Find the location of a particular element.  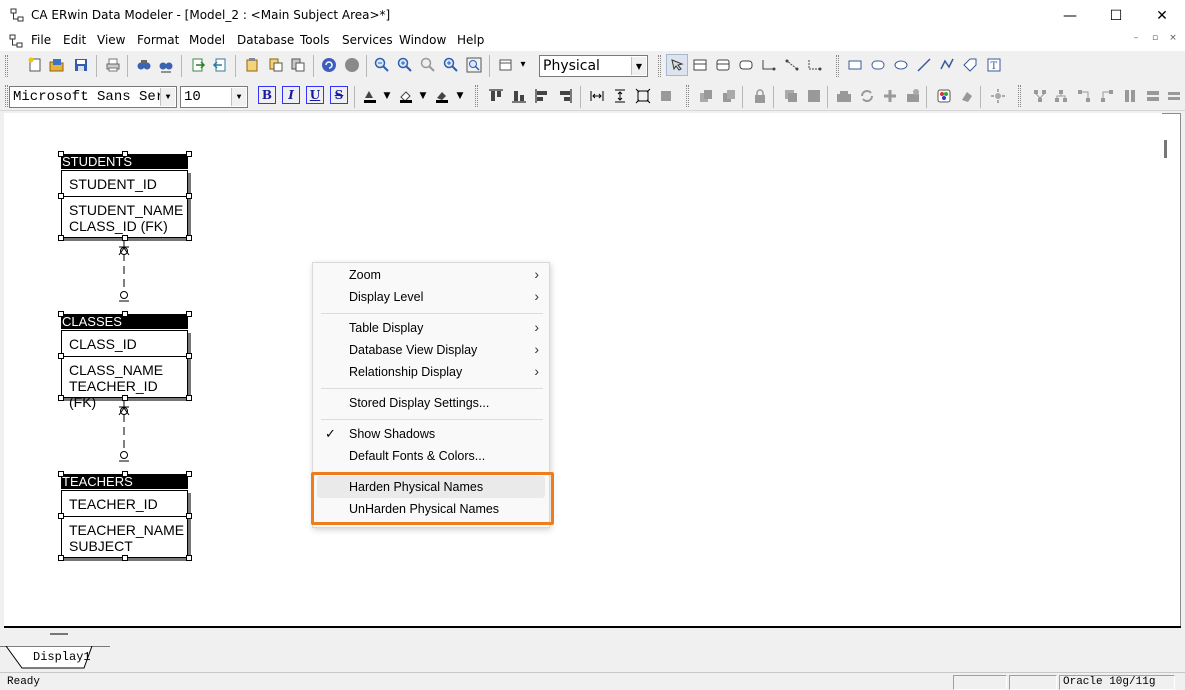

layout-tree-icon is located at coordinates (1061, 96).